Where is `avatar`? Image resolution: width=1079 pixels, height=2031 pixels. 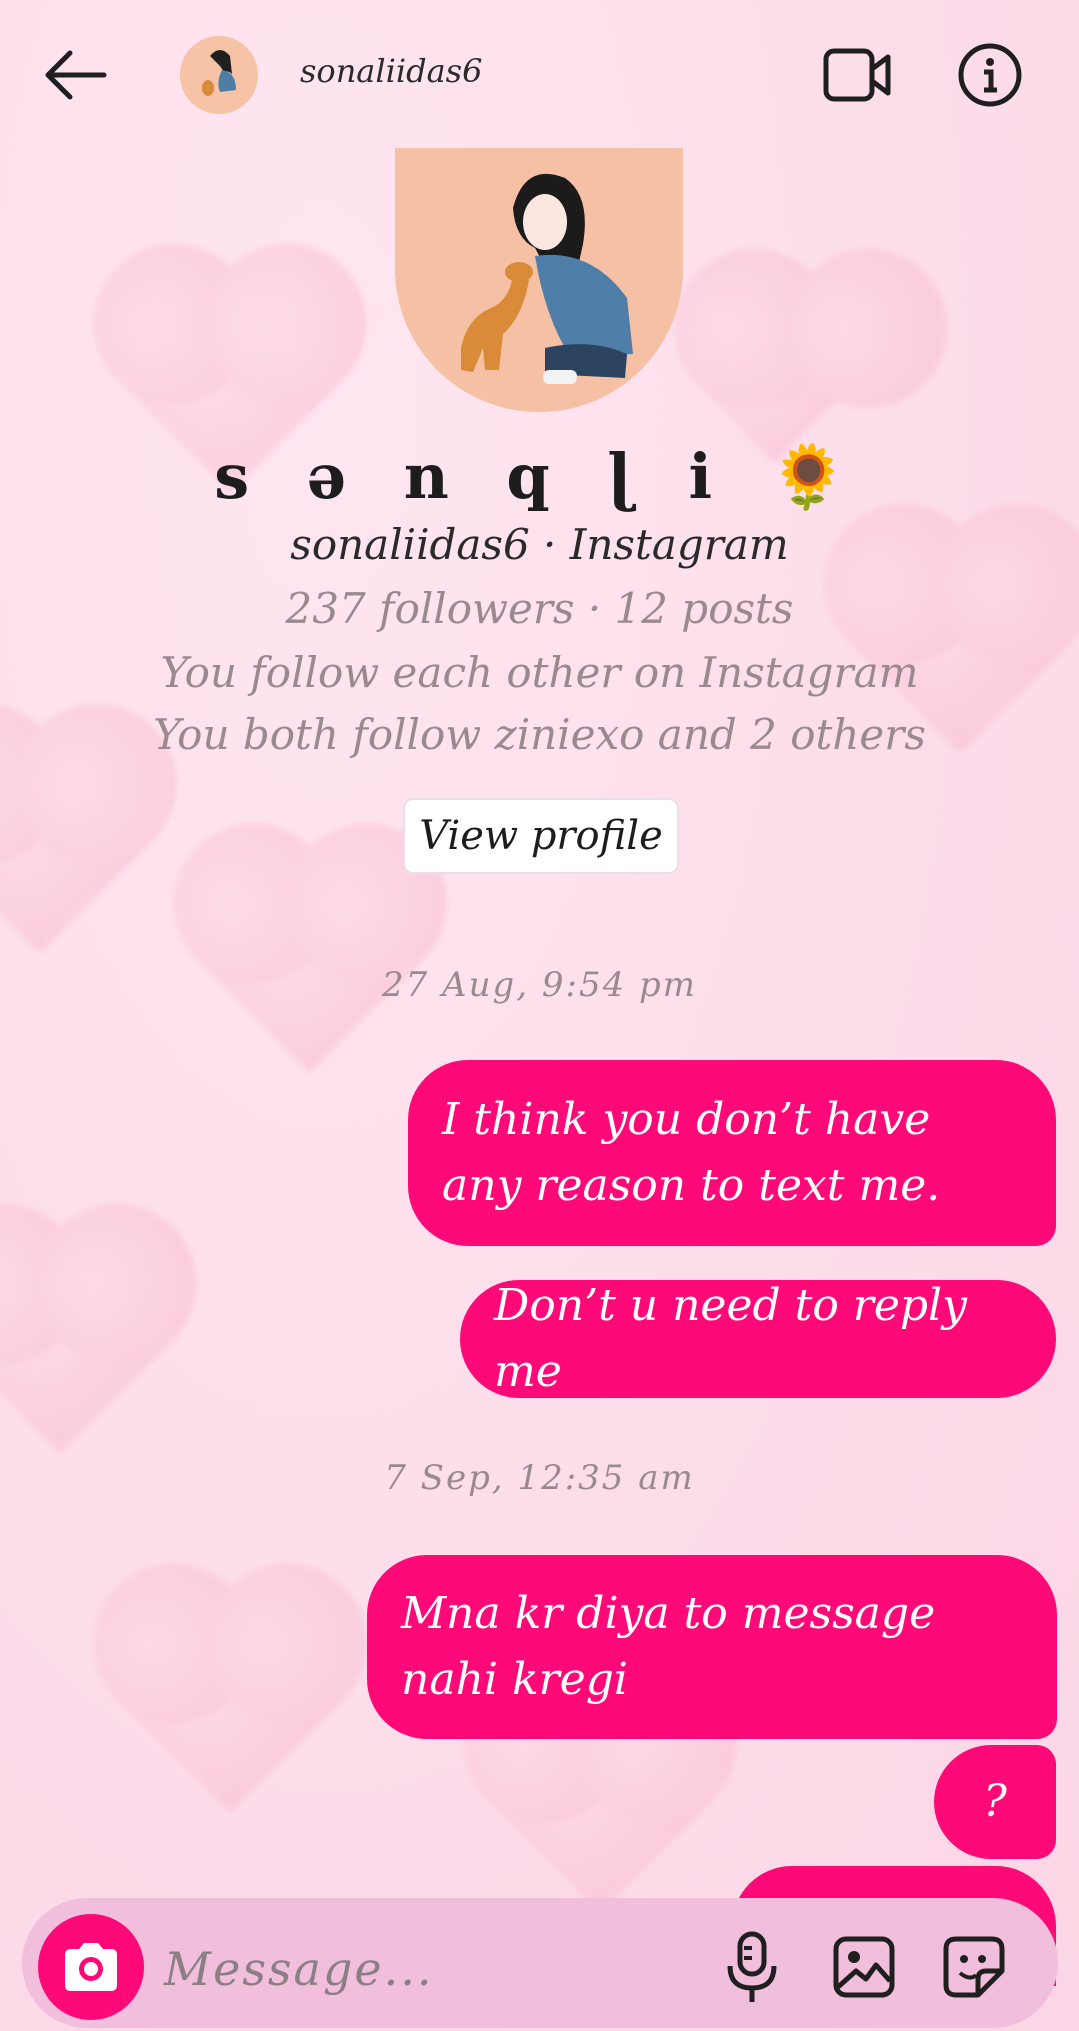
avatar is located at coordinates (219, 75).